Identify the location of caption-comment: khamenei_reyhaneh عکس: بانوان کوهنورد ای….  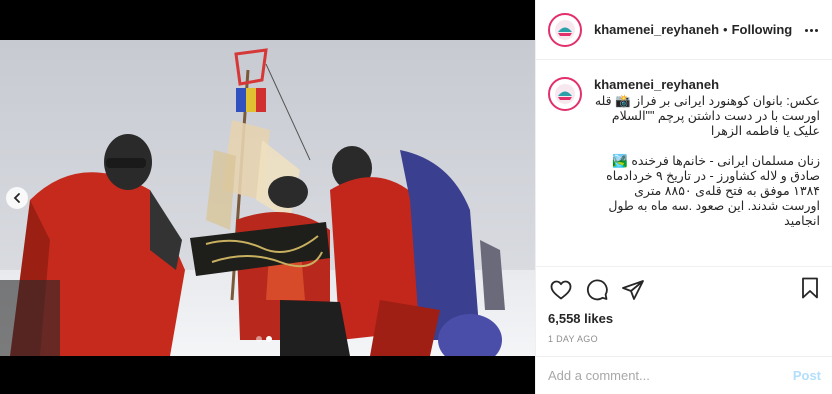
(684, 160).